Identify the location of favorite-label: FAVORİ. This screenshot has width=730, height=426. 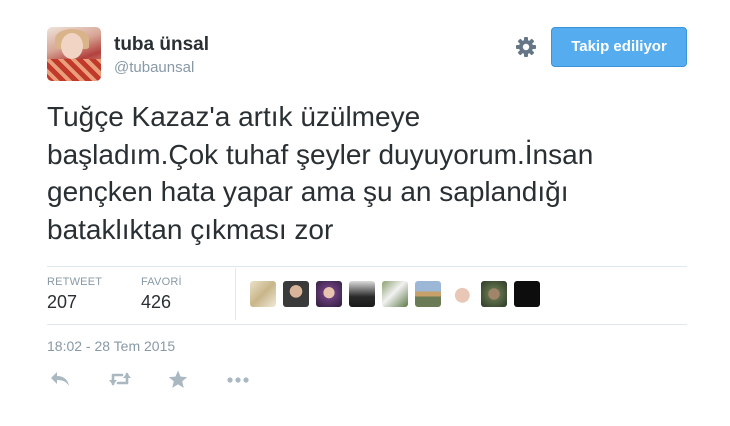
(161, 282).